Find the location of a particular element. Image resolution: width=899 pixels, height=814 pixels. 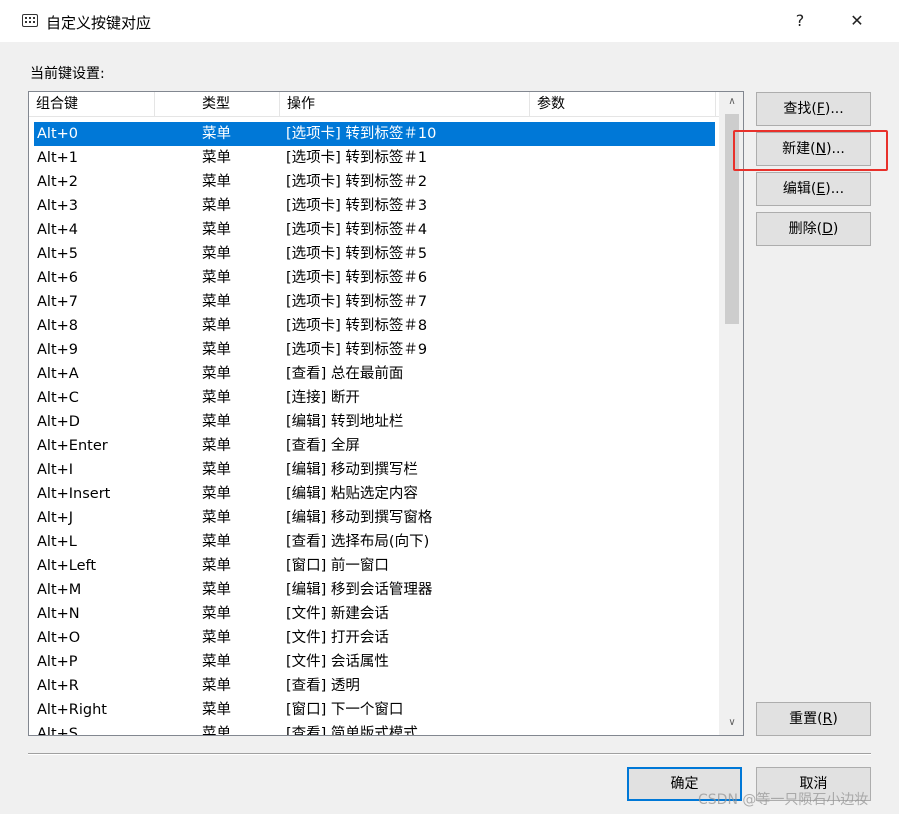

column-header-param: 参数 is located at coordinates (623, 104).